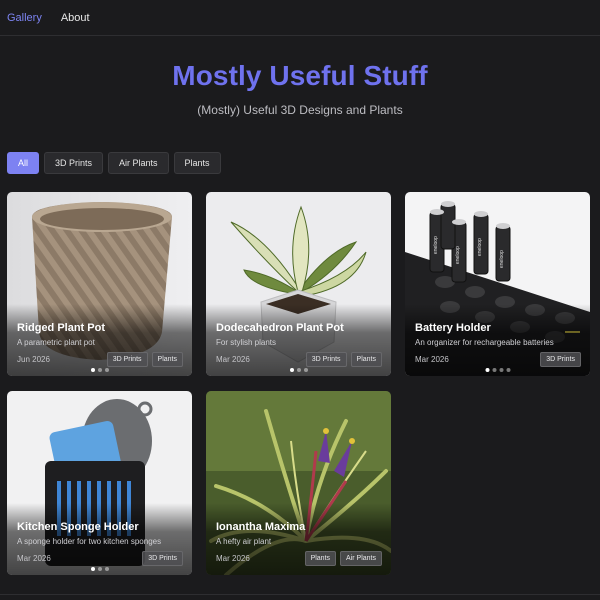  What do you see at coordinates (246, 342) in the screenshot?
I see `card-description: For stylish plants` at bounding box center [246, 342].